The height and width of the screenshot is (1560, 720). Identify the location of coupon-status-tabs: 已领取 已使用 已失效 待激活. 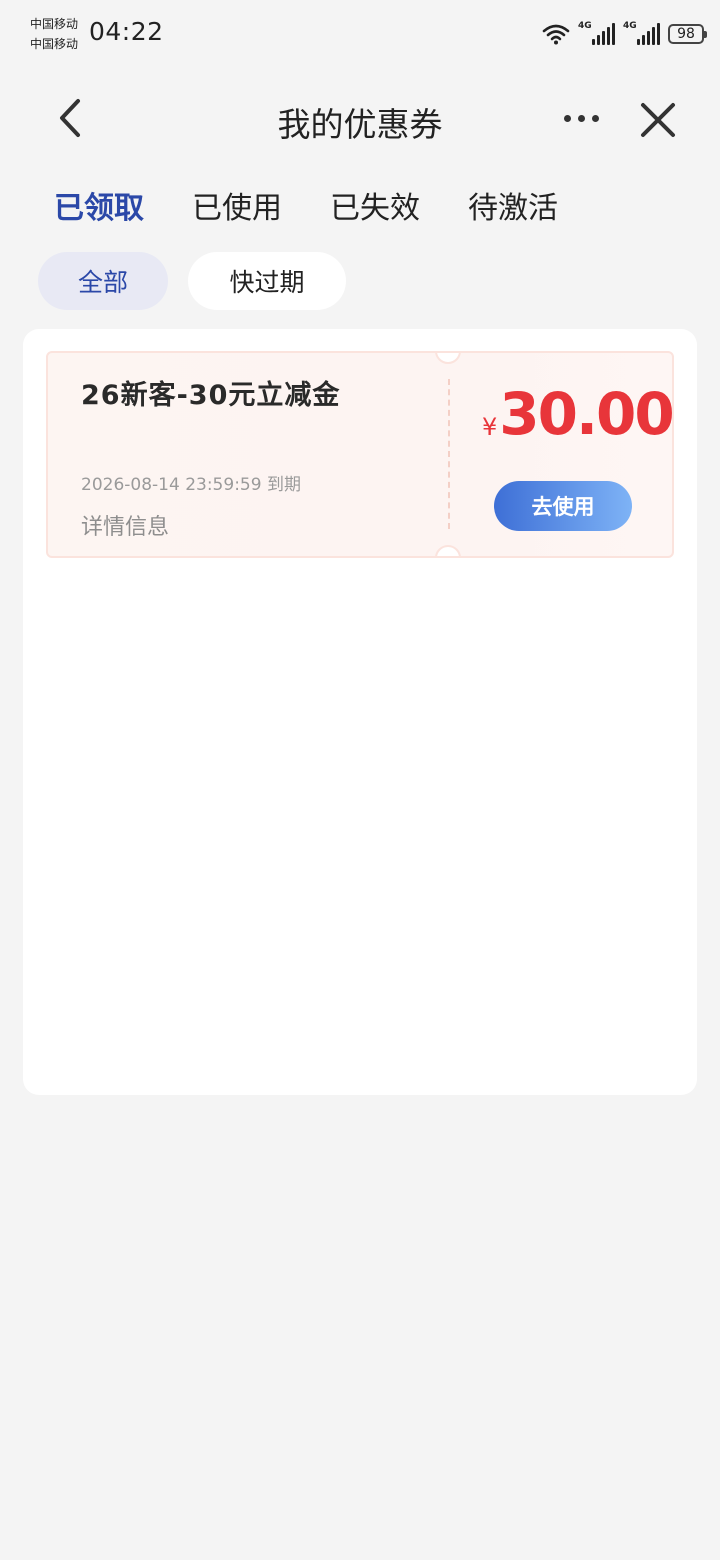
(330, 209).